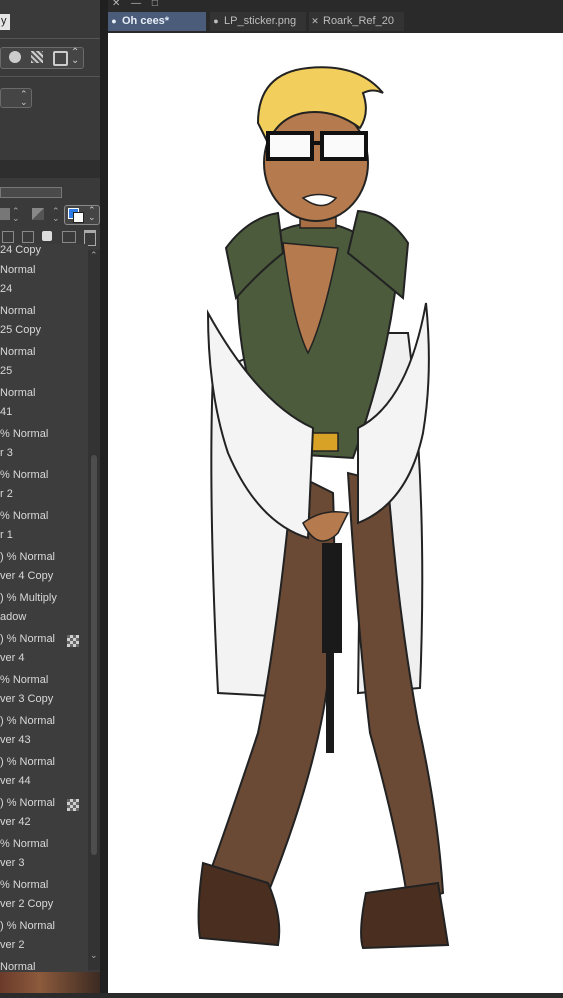  Describe the element at coordinates (38, 214) in the screenshot. I see `alpha-lock-icon` at that location.